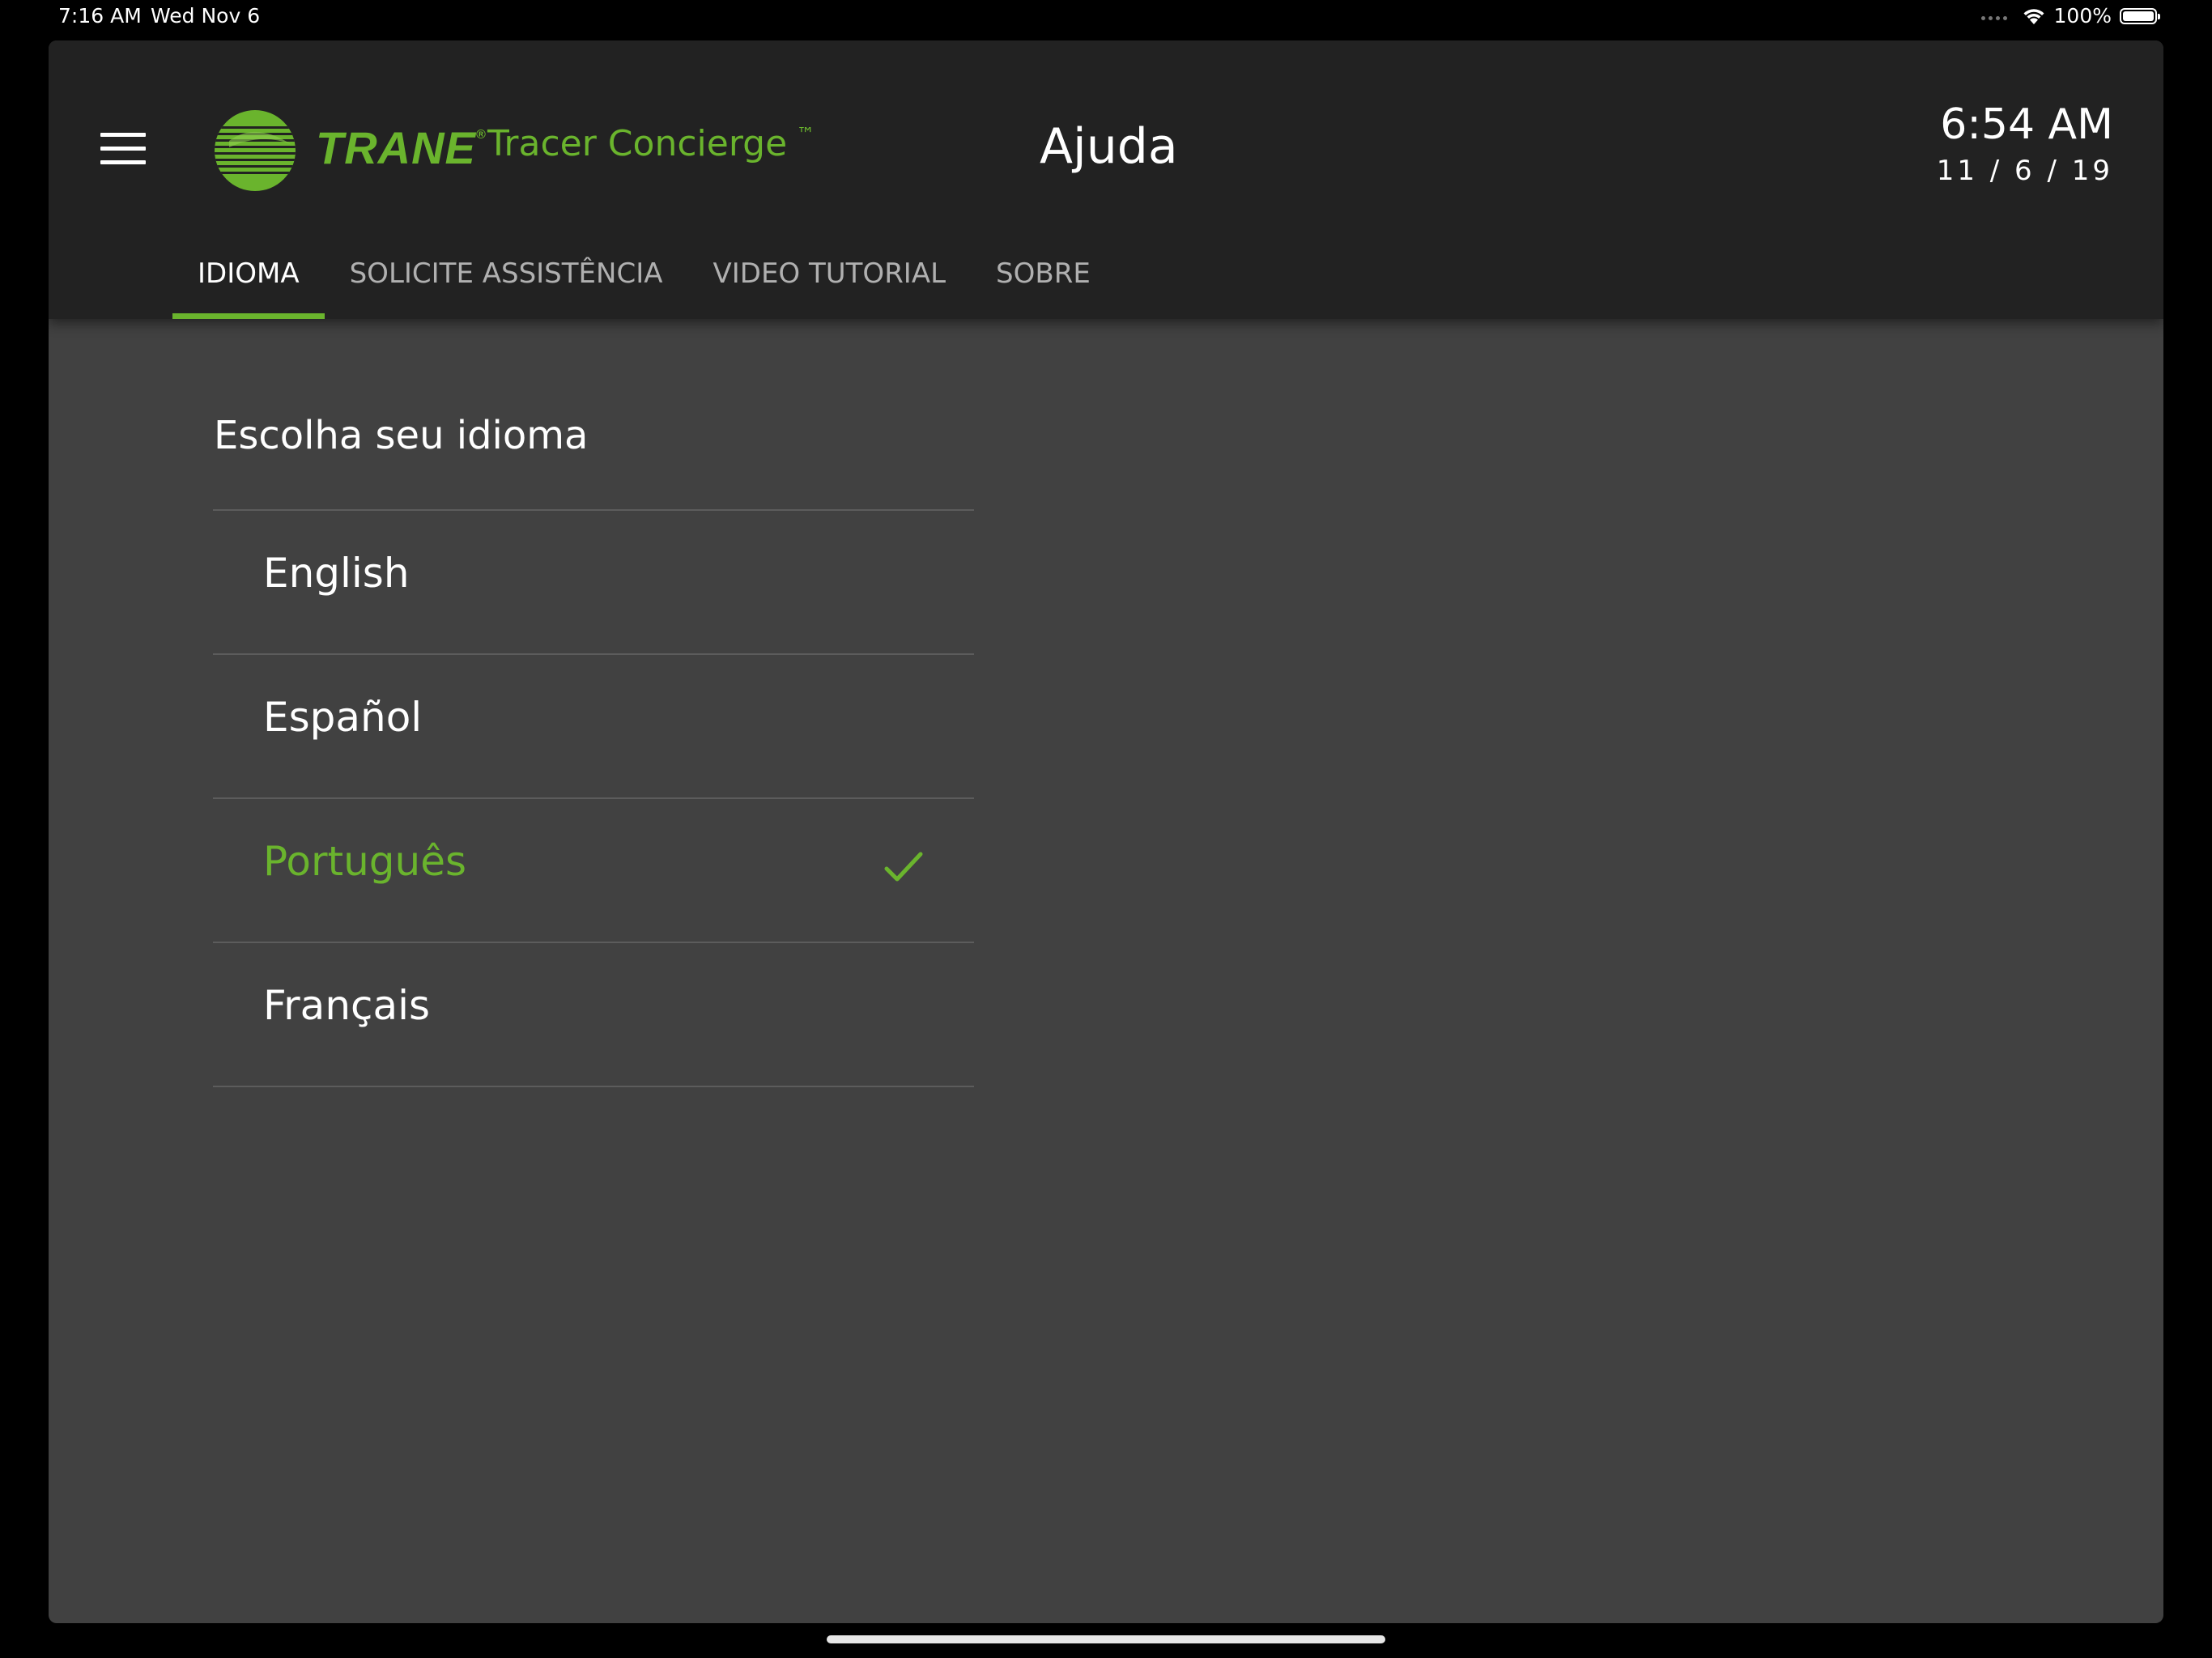 The width and height of the screenshot is (2212, 1658). Describe the element at coordinates (594, 727) in the screenshot. I see `language-option-espanol: Español` at that location.